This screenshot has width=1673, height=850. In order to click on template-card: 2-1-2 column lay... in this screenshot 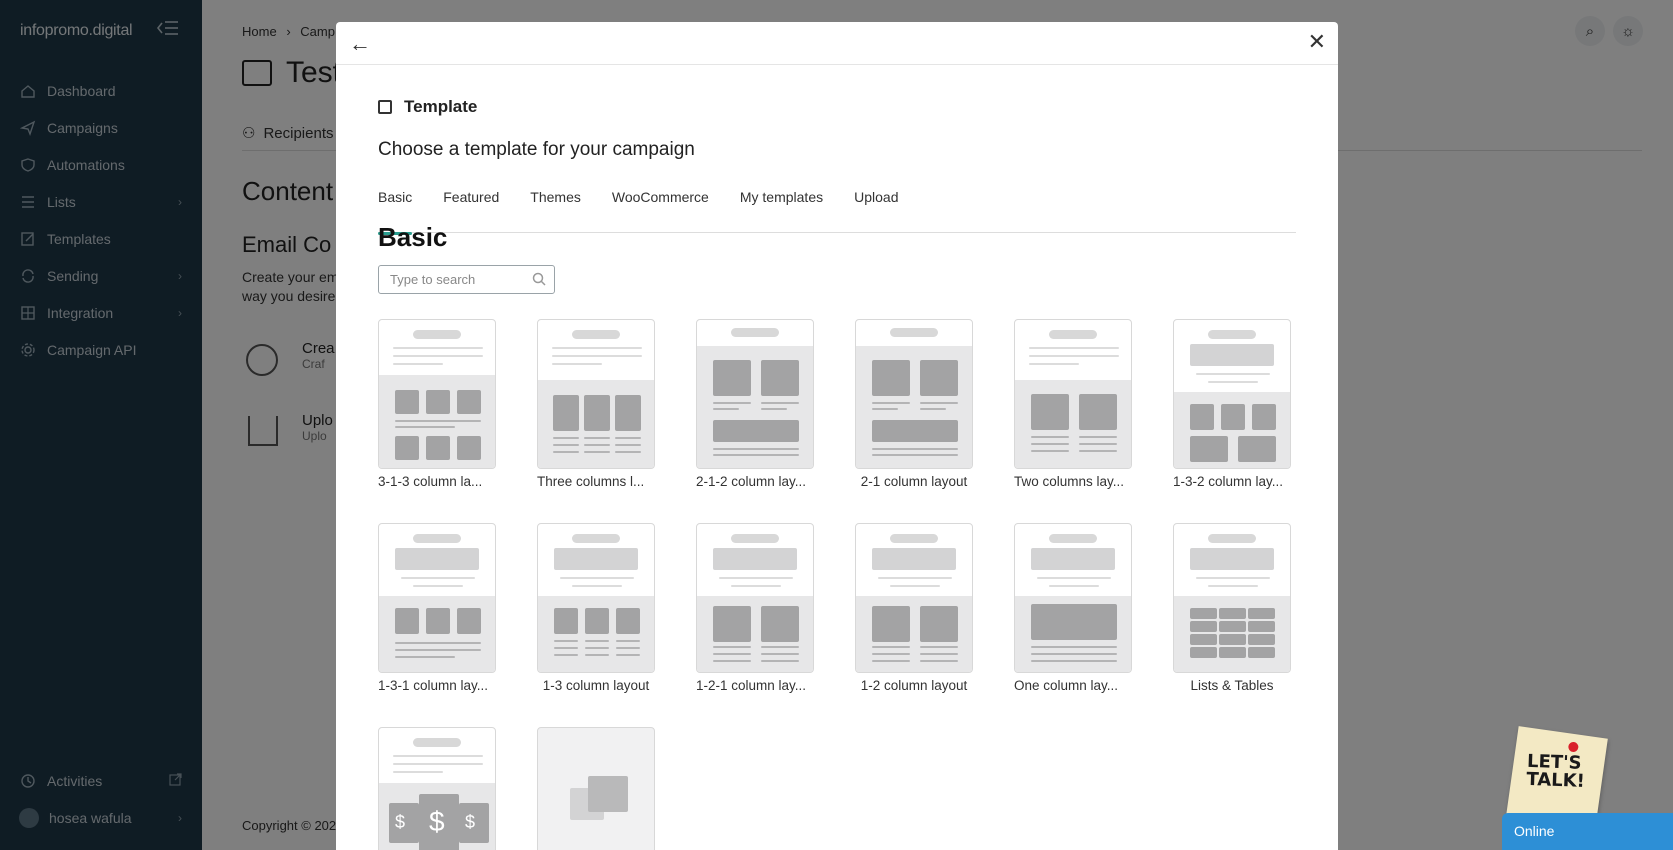, I will do `click(755, 404)`.